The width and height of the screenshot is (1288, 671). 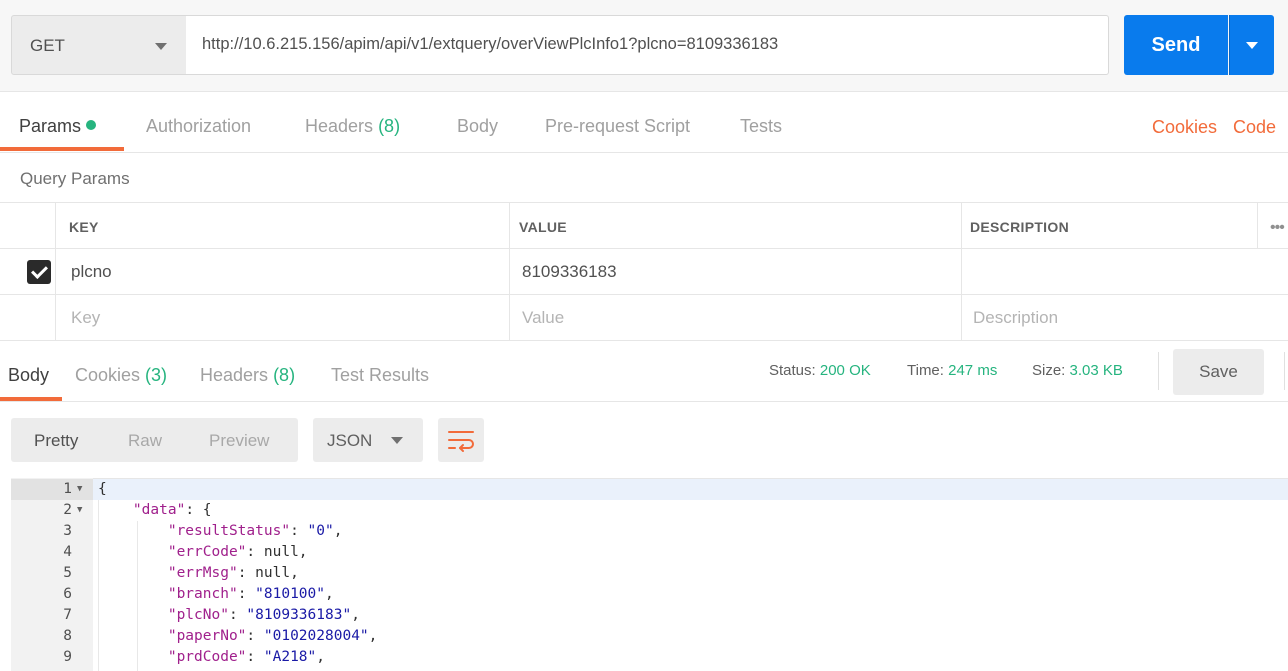 I want to click on json-string: "0", so click(x=320, y=531).